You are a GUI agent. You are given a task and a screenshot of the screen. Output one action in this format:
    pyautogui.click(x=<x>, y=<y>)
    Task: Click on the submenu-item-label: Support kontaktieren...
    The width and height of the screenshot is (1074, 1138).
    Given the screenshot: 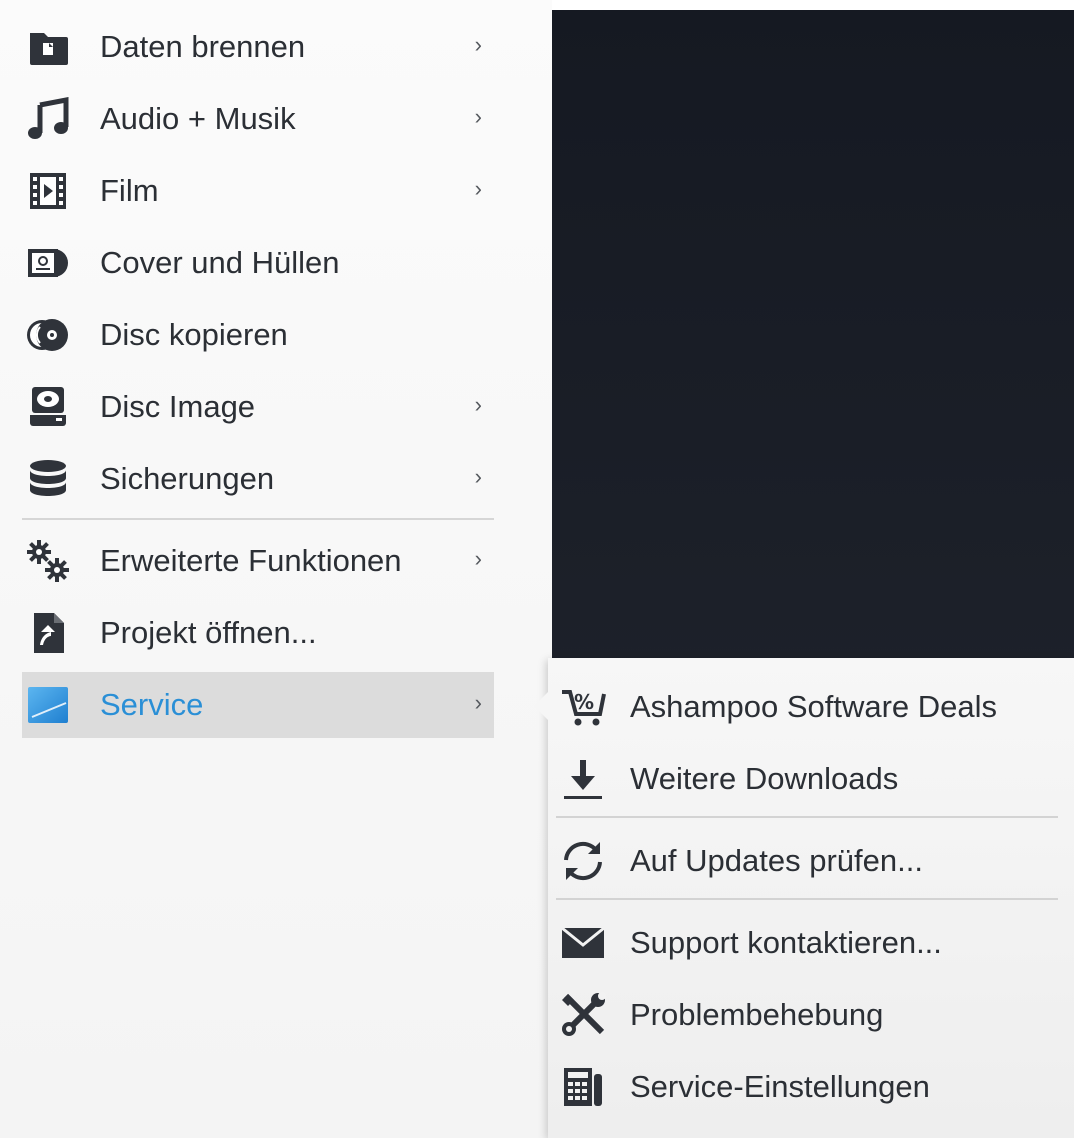 What is the action you would take?
    pyautogui.click(x=786, y=942)
    